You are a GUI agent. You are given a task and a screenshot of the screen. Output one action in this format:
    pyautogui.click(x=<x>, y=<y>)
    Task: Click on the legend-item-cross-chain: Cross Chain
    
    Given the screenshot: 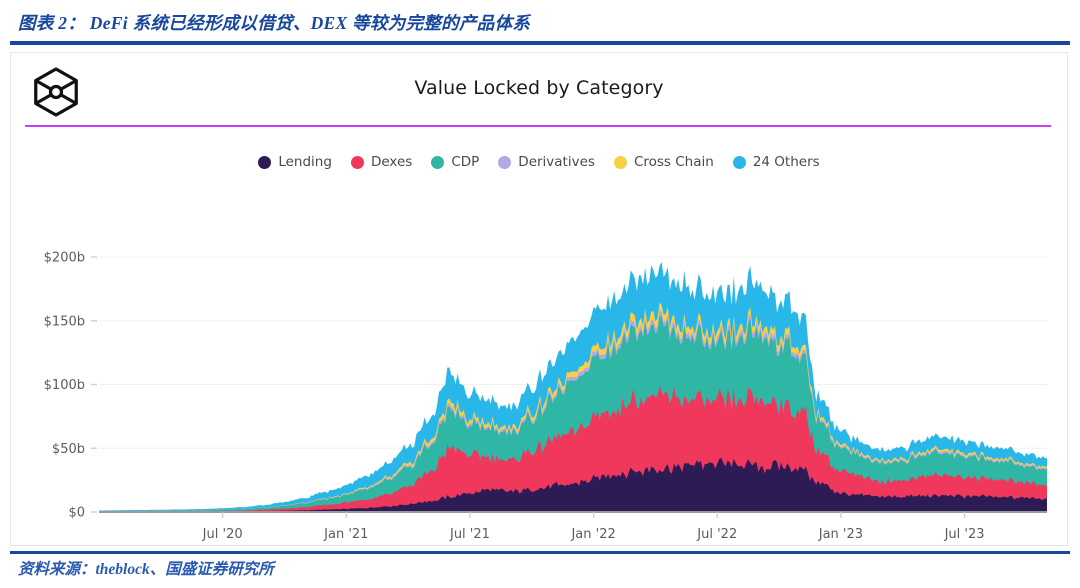 What is the action you would take?
    pyautogui.click(x=663, y=162)
    